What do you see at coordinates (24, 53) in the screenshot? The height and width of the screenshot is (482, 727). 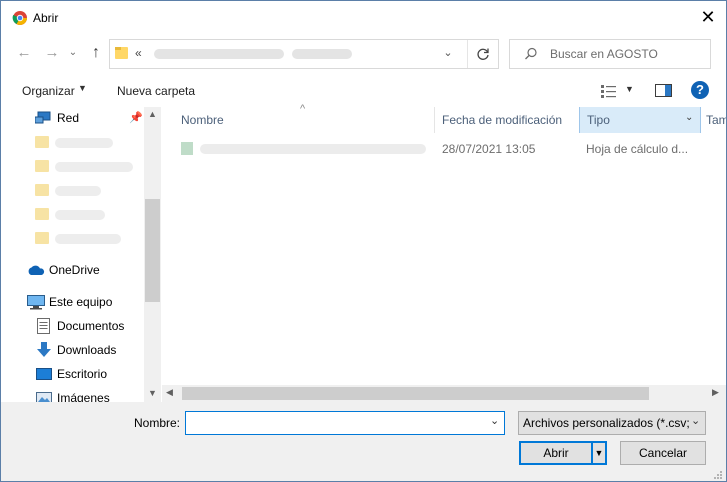 I see `back-button: ←` at bounding box center [24, 53].